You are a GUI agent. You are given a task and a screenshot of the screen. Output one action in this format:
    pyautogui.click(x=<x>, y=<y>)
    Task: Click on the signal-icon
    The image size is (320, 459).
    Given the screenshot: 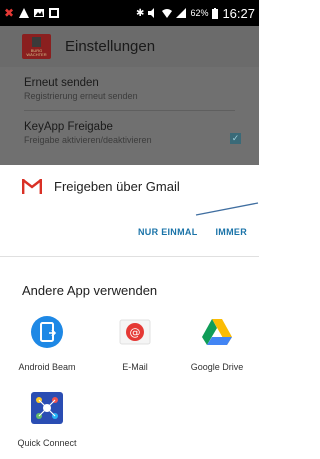 What is the action you would take?
    pyautogui.click(x=181, y=13)
    